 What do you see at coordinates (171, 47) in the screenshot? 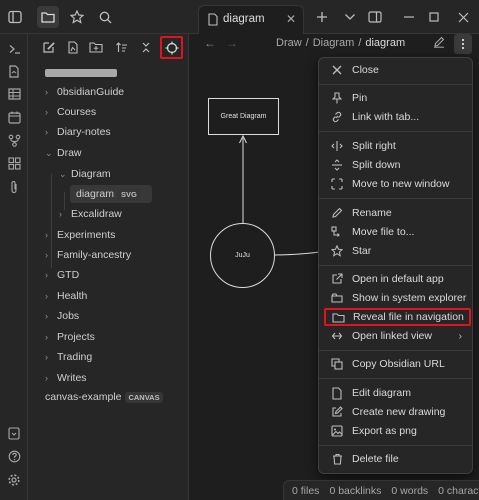
I see `reveal-active-file-icon` at bounding box center [171, 47].